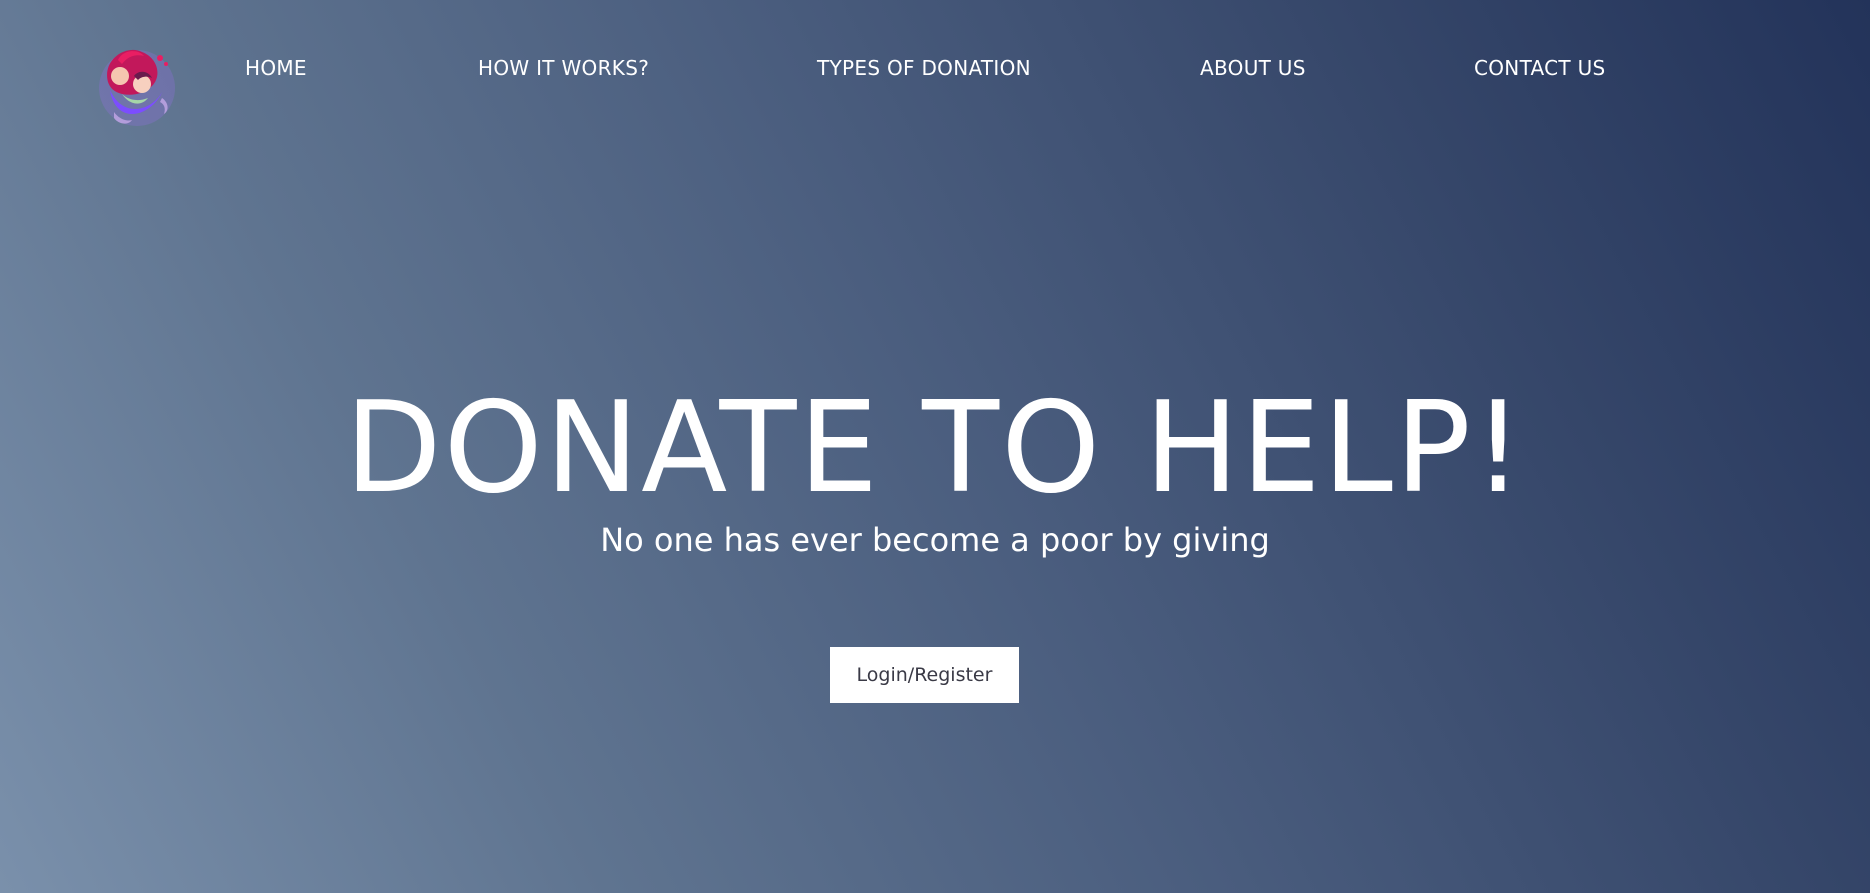 The image size is (1870, 893). Describe the element at coordinates (924, 675) in the screenshot. I see `login-register-button: Login/Register` at that location.